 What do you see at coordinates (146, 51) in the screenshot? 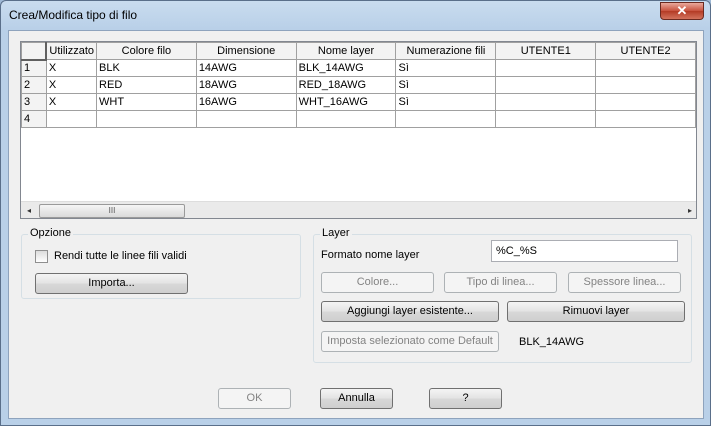
I see `column-header-colore-filo: Colore filo` at bounding box center [146, 51].